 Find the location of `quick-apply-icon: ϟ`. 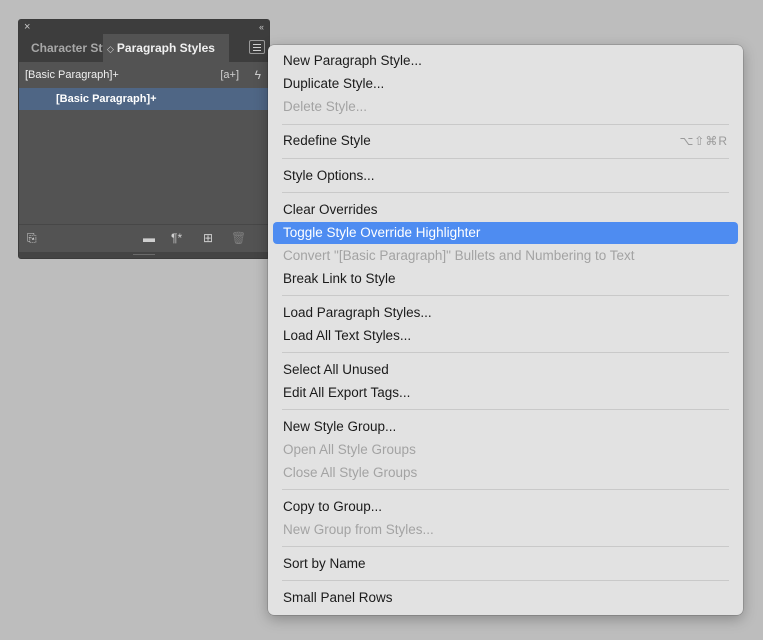

quick-apply-icon: ϟ is located at coordinates (258, 75).